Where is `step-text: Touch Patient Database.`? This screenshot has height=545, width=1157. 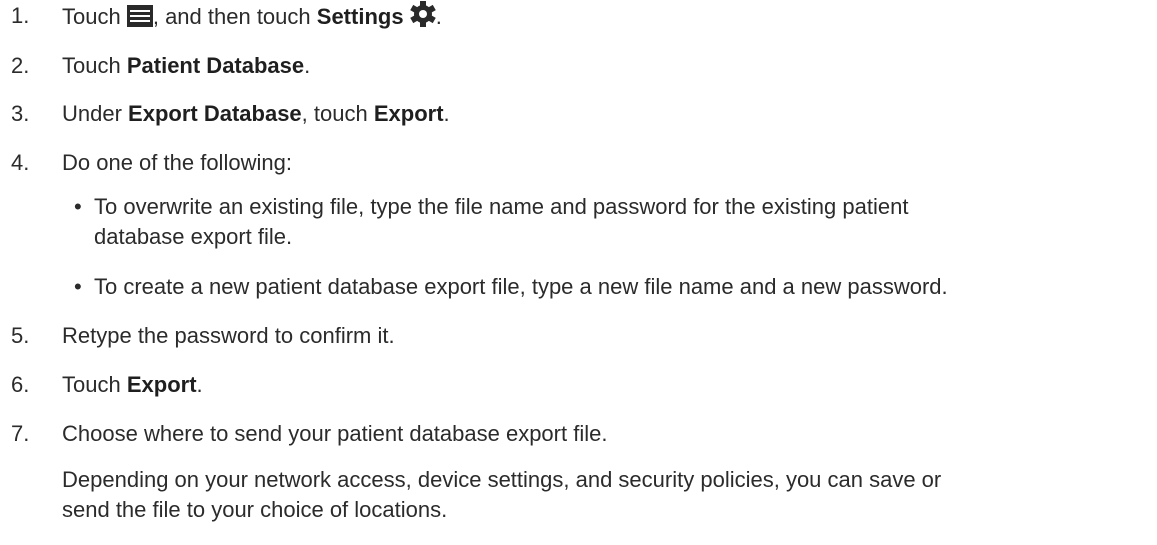 step-text: Touch Patient Database. is located at coordinates (186, 66).